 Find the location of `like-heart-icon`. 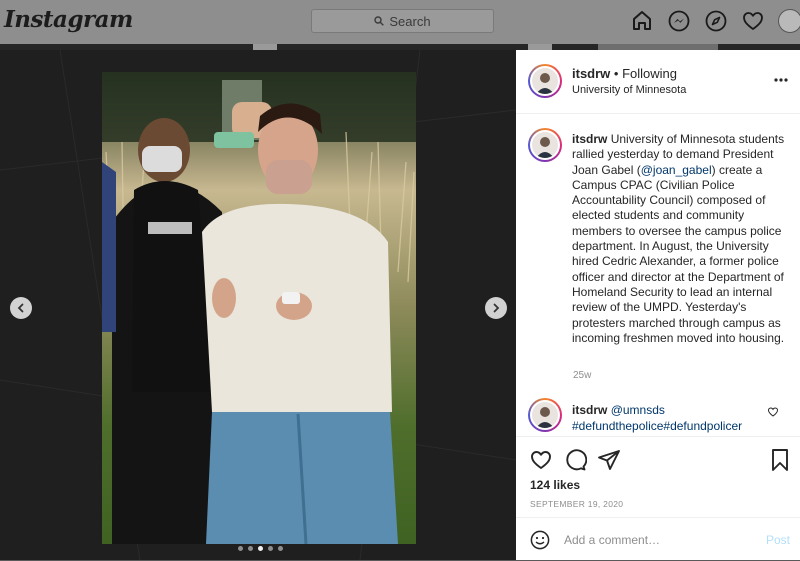

like-heart-icon is located at coordinates (541, 460).